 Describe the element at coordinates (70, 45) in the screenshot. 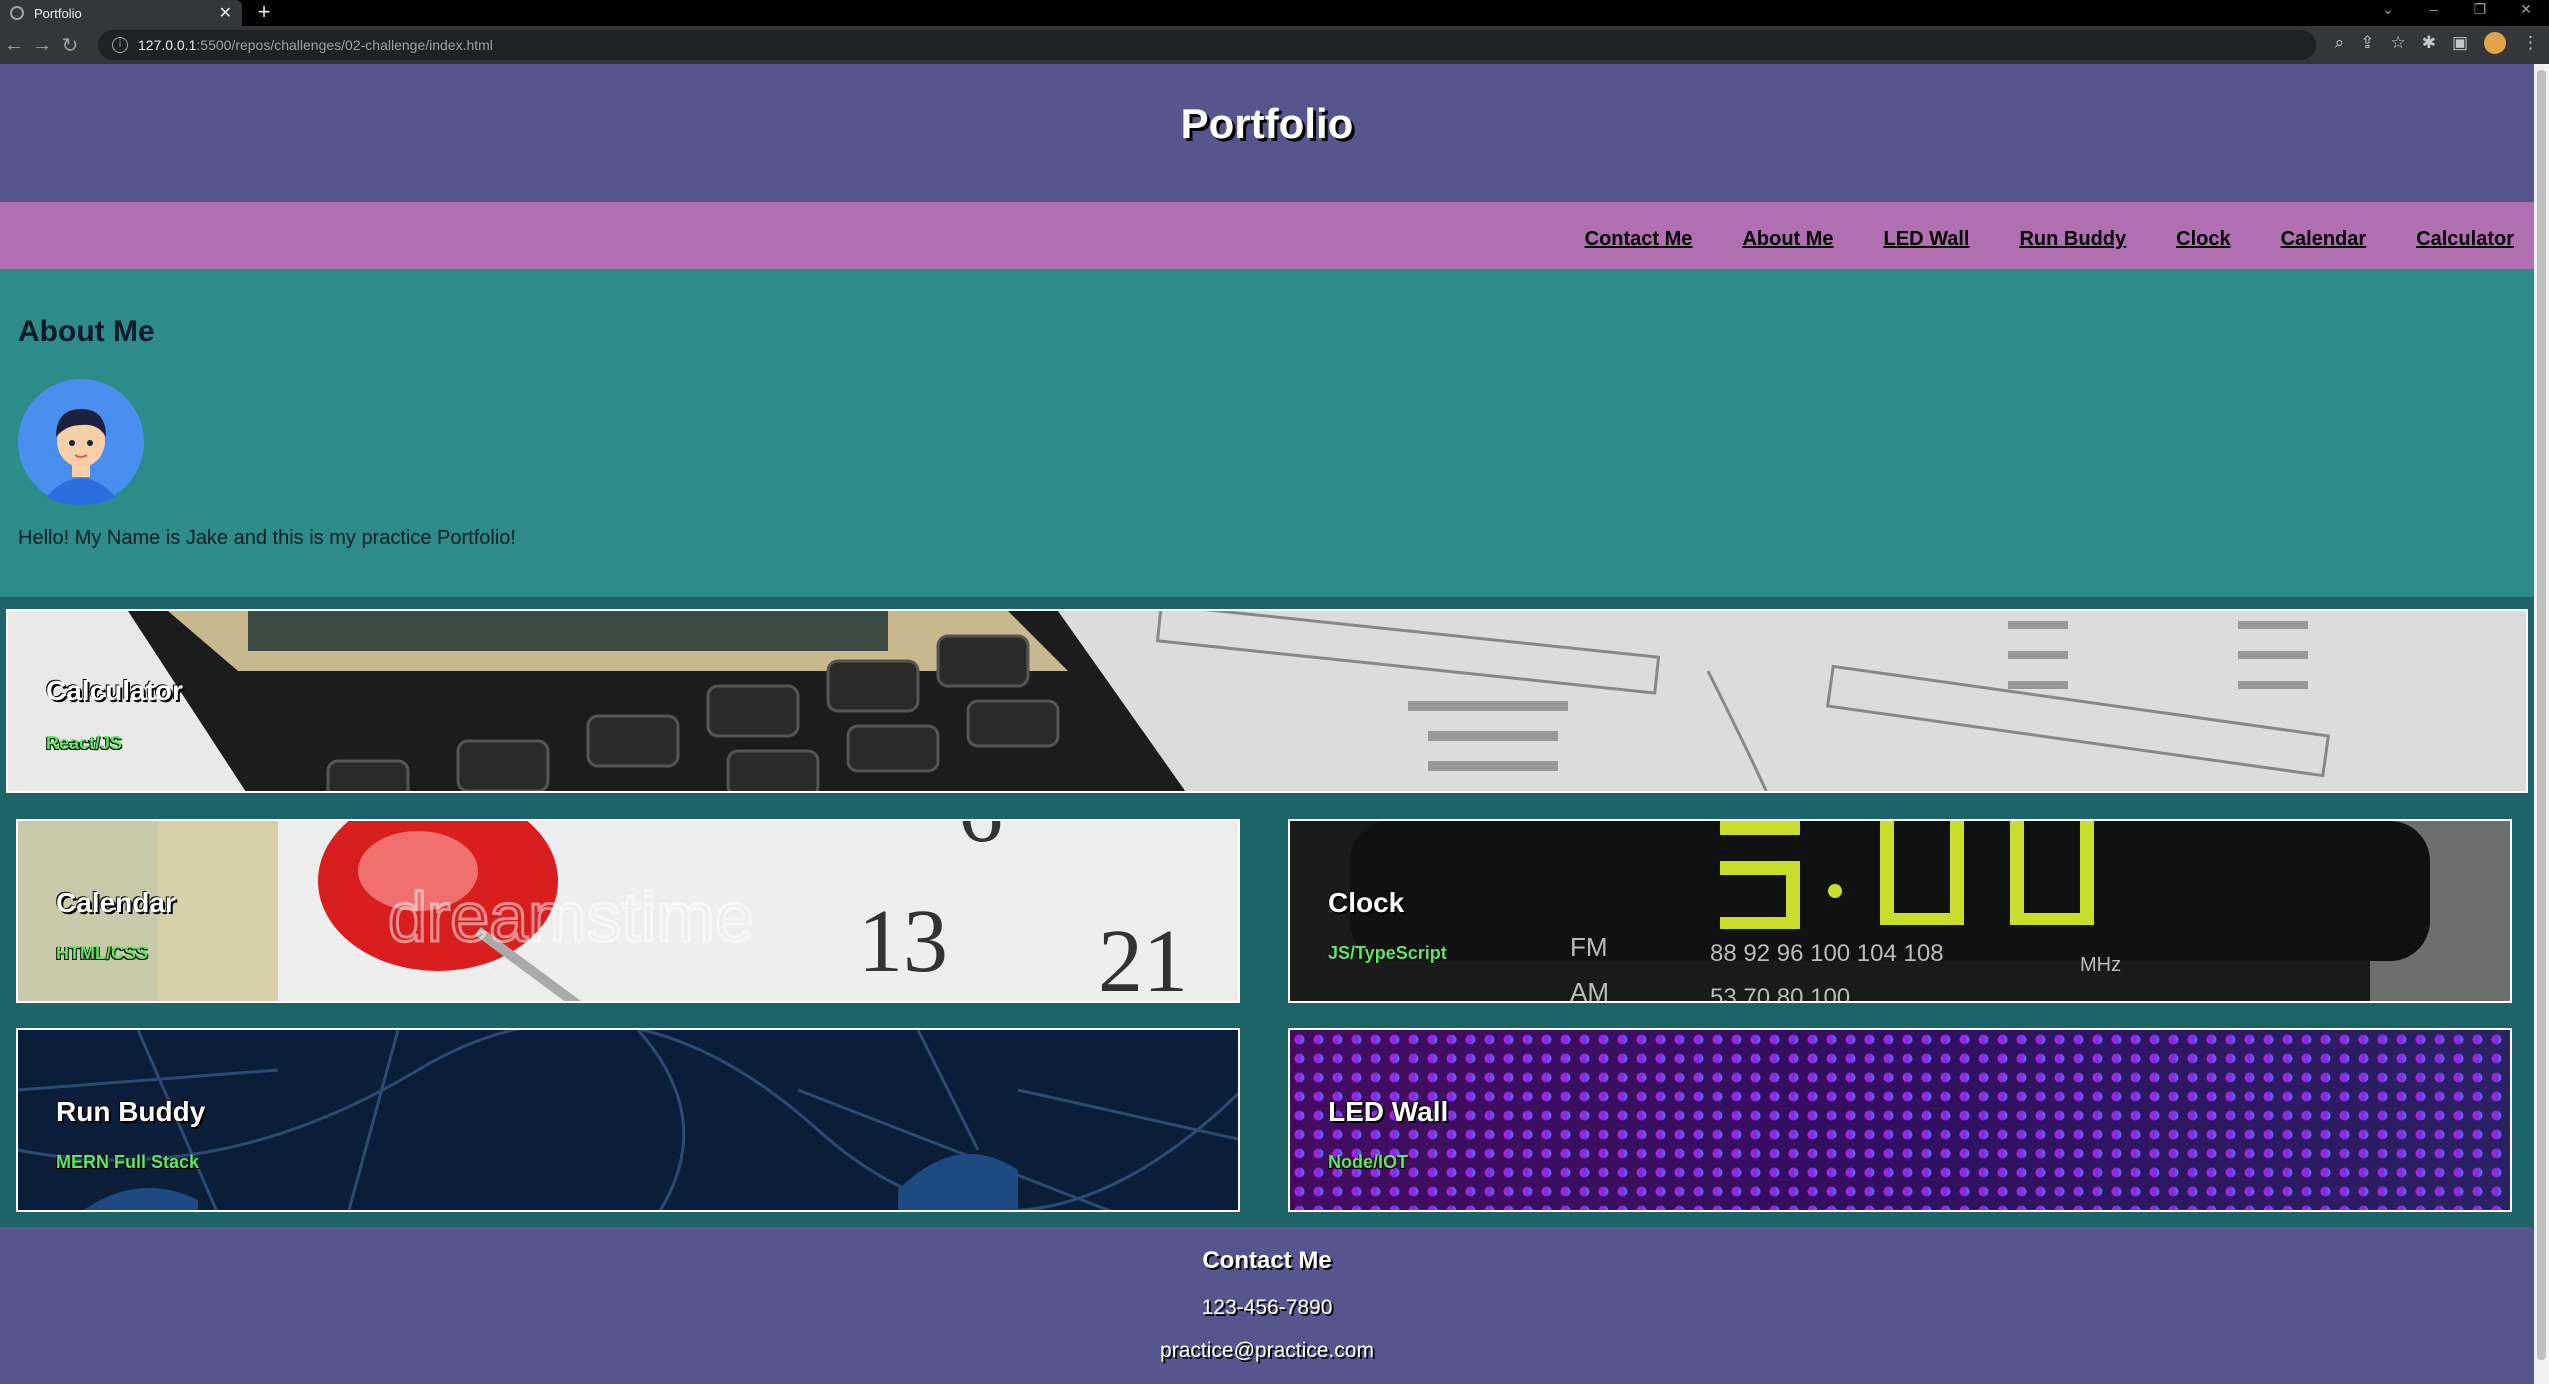

I see `reload-button: ↻` at that location.